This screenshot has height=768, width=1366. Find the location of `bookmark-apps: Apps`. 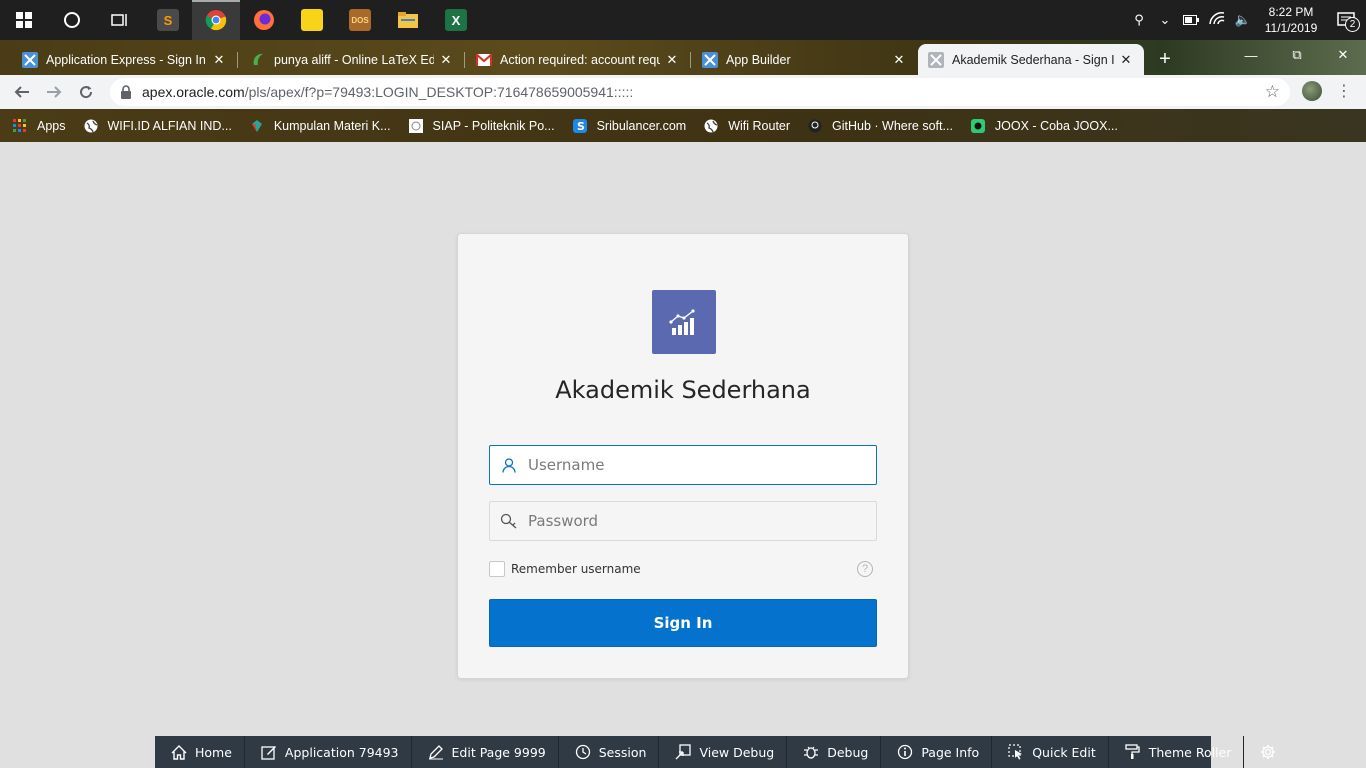

bookmark-apps: Apps is located at coordinates (39, 126).